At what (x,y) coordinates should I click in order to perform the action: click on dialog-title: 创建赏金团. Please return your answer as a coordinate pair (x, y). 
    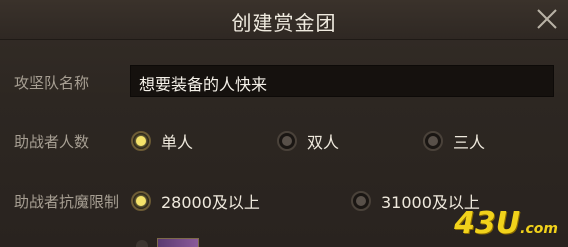
    Looking at the image, I should click on (284, 23).